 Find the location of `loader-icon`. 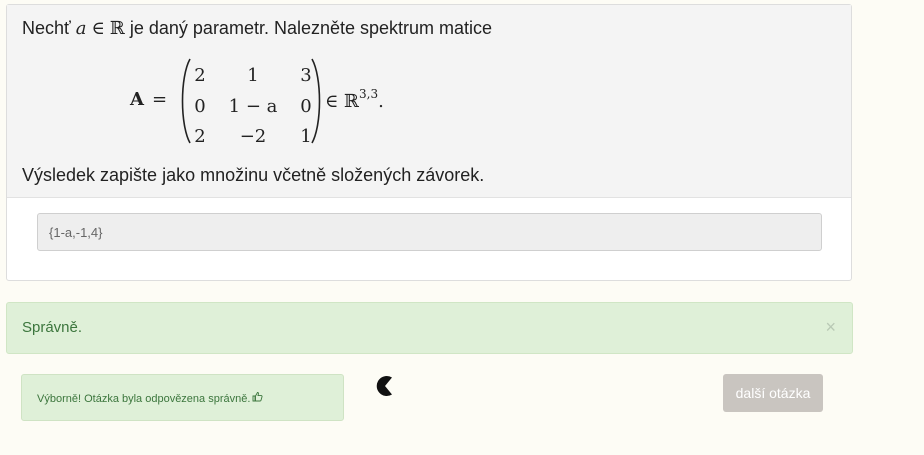

loader-icon is located at coordinates (384, 386).